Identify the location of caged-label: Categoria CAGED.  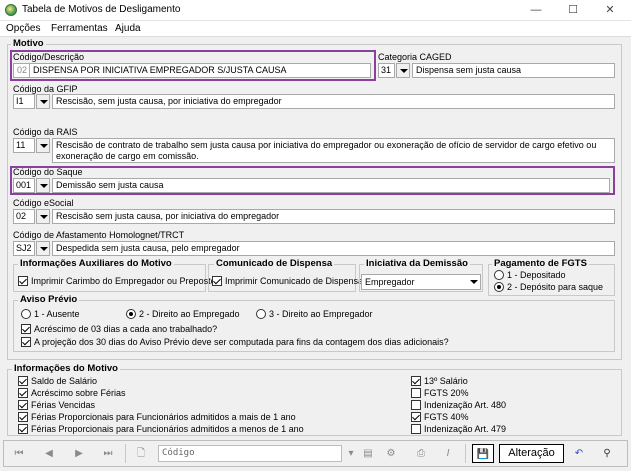
(415, 57).